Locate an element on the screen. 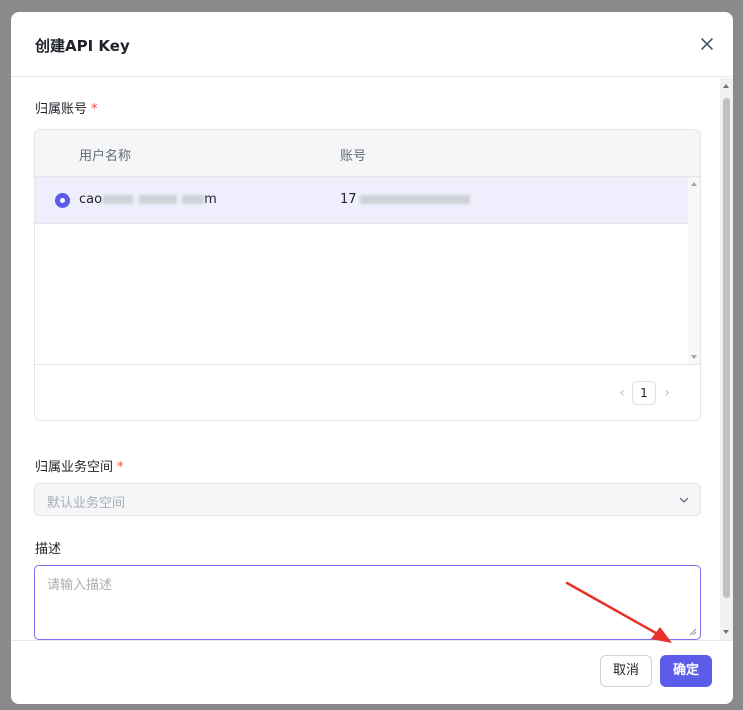  workspace-select: 默认业务空间 is located at coordinates (367, 499).